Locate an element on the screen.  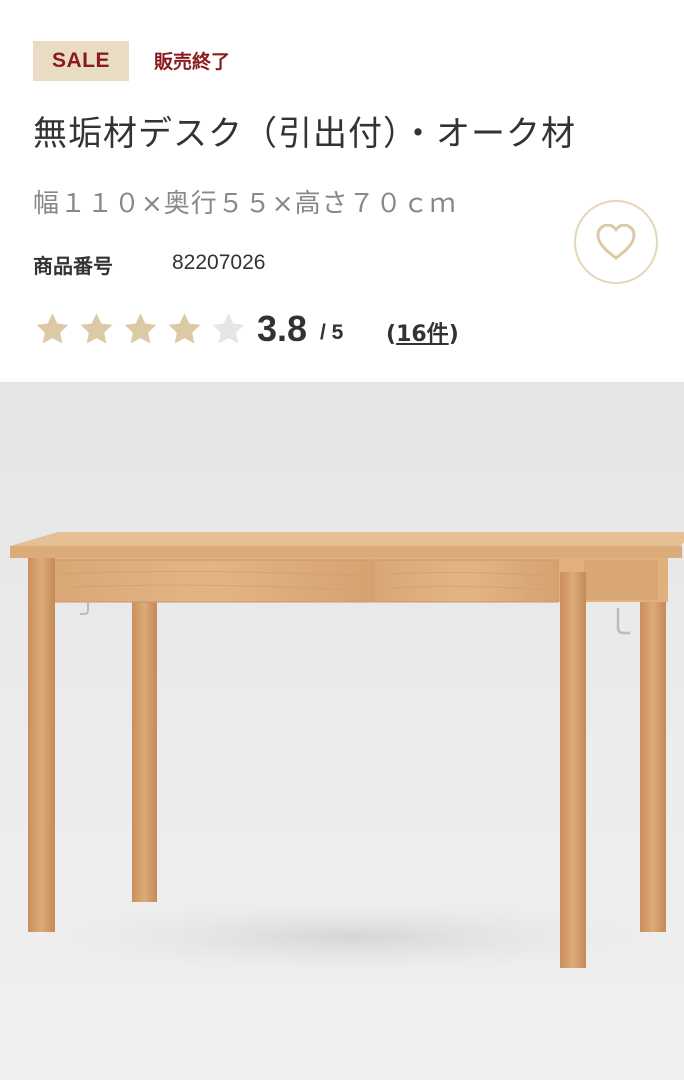
review-count-link: (16件) is located at coordinates (422, 332).